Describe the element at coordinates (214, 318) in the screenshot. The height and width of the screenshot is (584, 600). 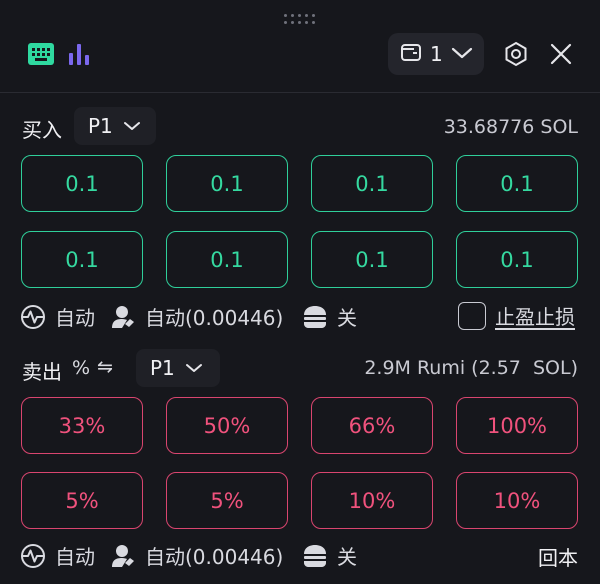
I see `buy-fee-label: 自动(0.00446)` at that location.